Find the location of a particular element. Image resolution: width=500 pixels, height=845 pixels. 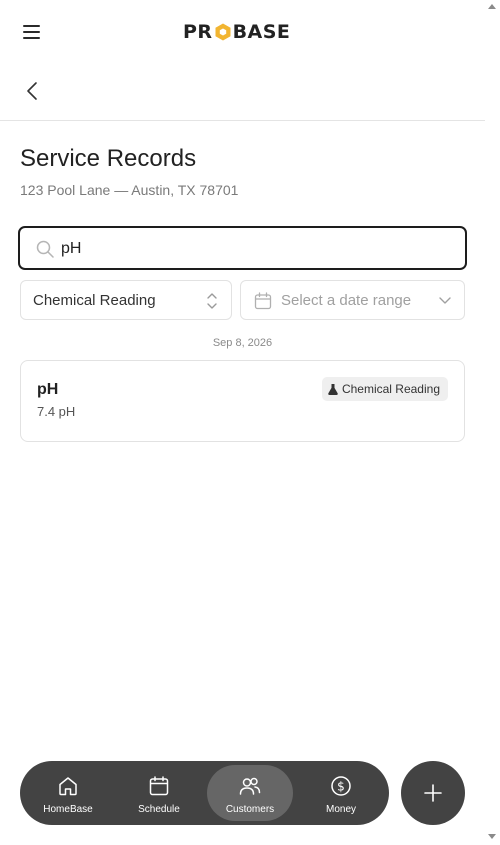

back-chevron-icon is located at coordinates (33, 91).